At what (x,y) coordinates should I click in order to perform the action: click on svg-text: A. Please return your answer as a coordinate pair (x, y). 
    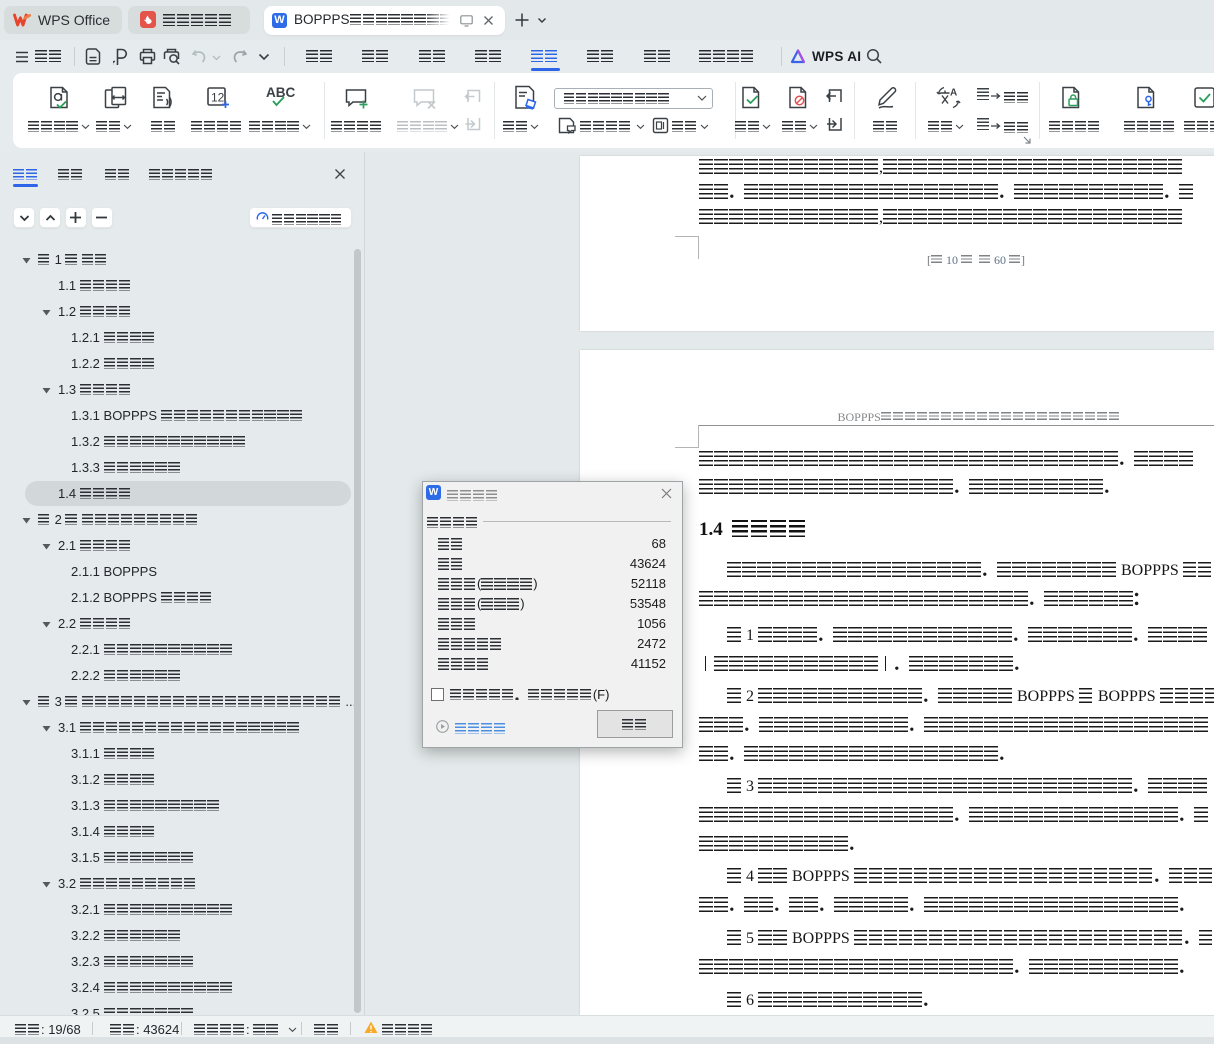
    Looking at the image, I should click on (953, 93).